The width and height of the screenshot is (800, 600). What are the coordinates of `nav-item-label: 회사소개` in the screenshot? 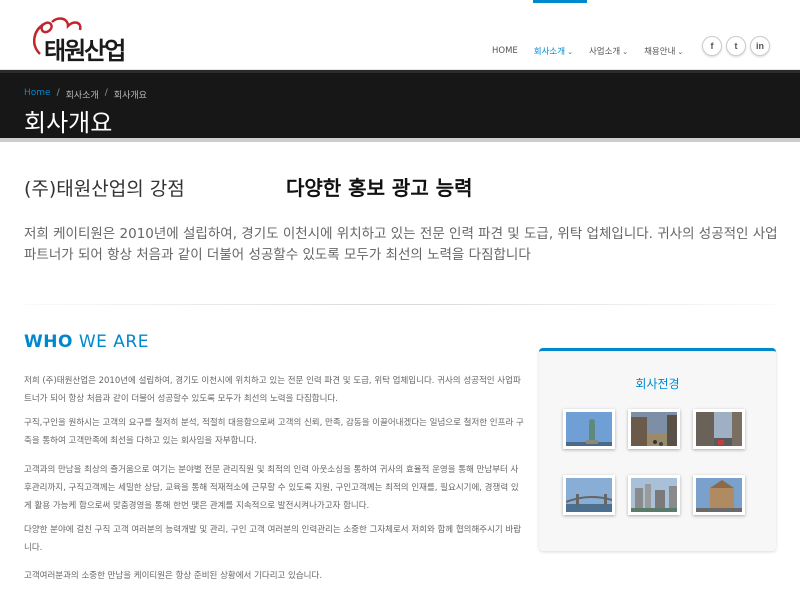 It's located at (549, 52).